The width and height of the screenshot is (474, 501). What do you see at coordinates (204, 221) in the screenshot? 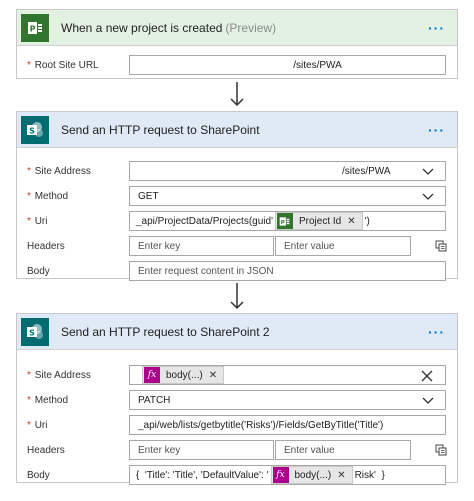
I see `uri-prefix-text: _api/ProjectData/Projects(guid'` at bounding box center [204, 221].